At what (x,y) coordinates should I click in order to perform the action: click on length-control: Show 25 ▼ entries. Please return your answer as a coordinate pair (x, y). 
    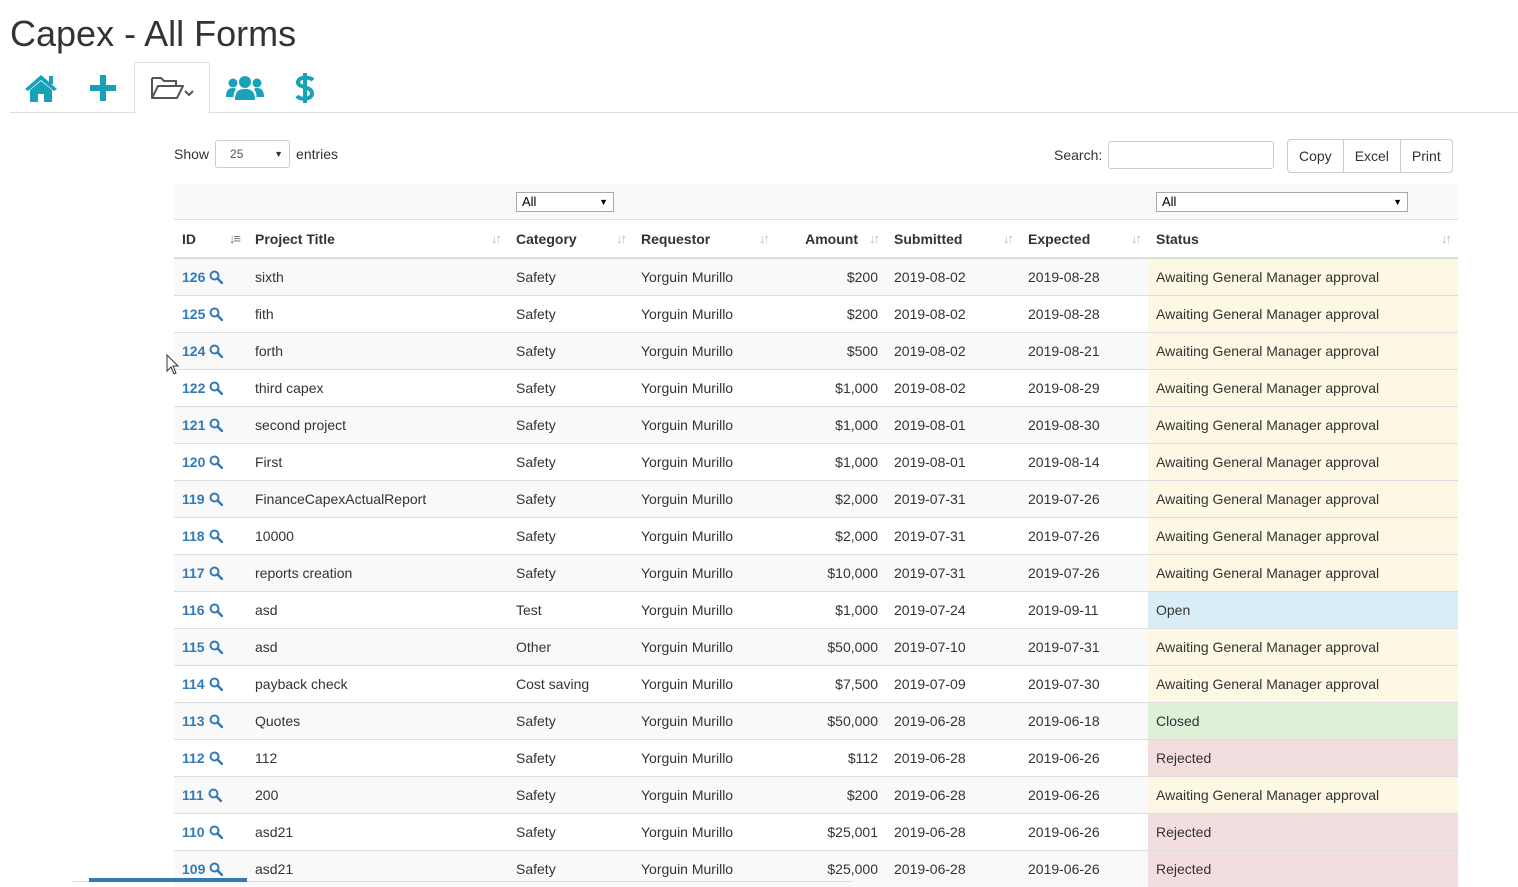
    Looking at the image, I should click on (256, 154).